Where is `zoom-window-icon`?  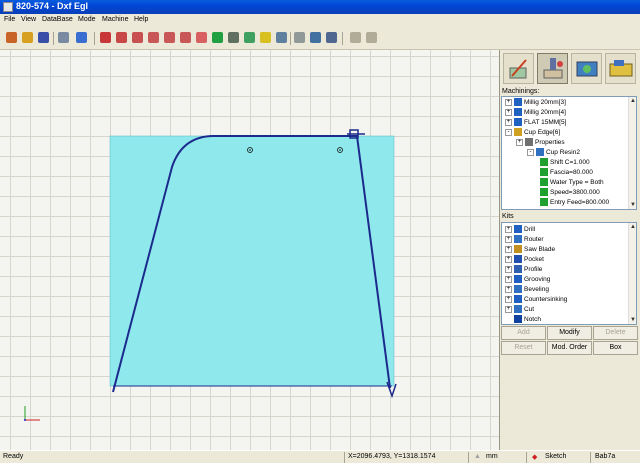
zoom-window-icon is located at coordinates (153, 37).